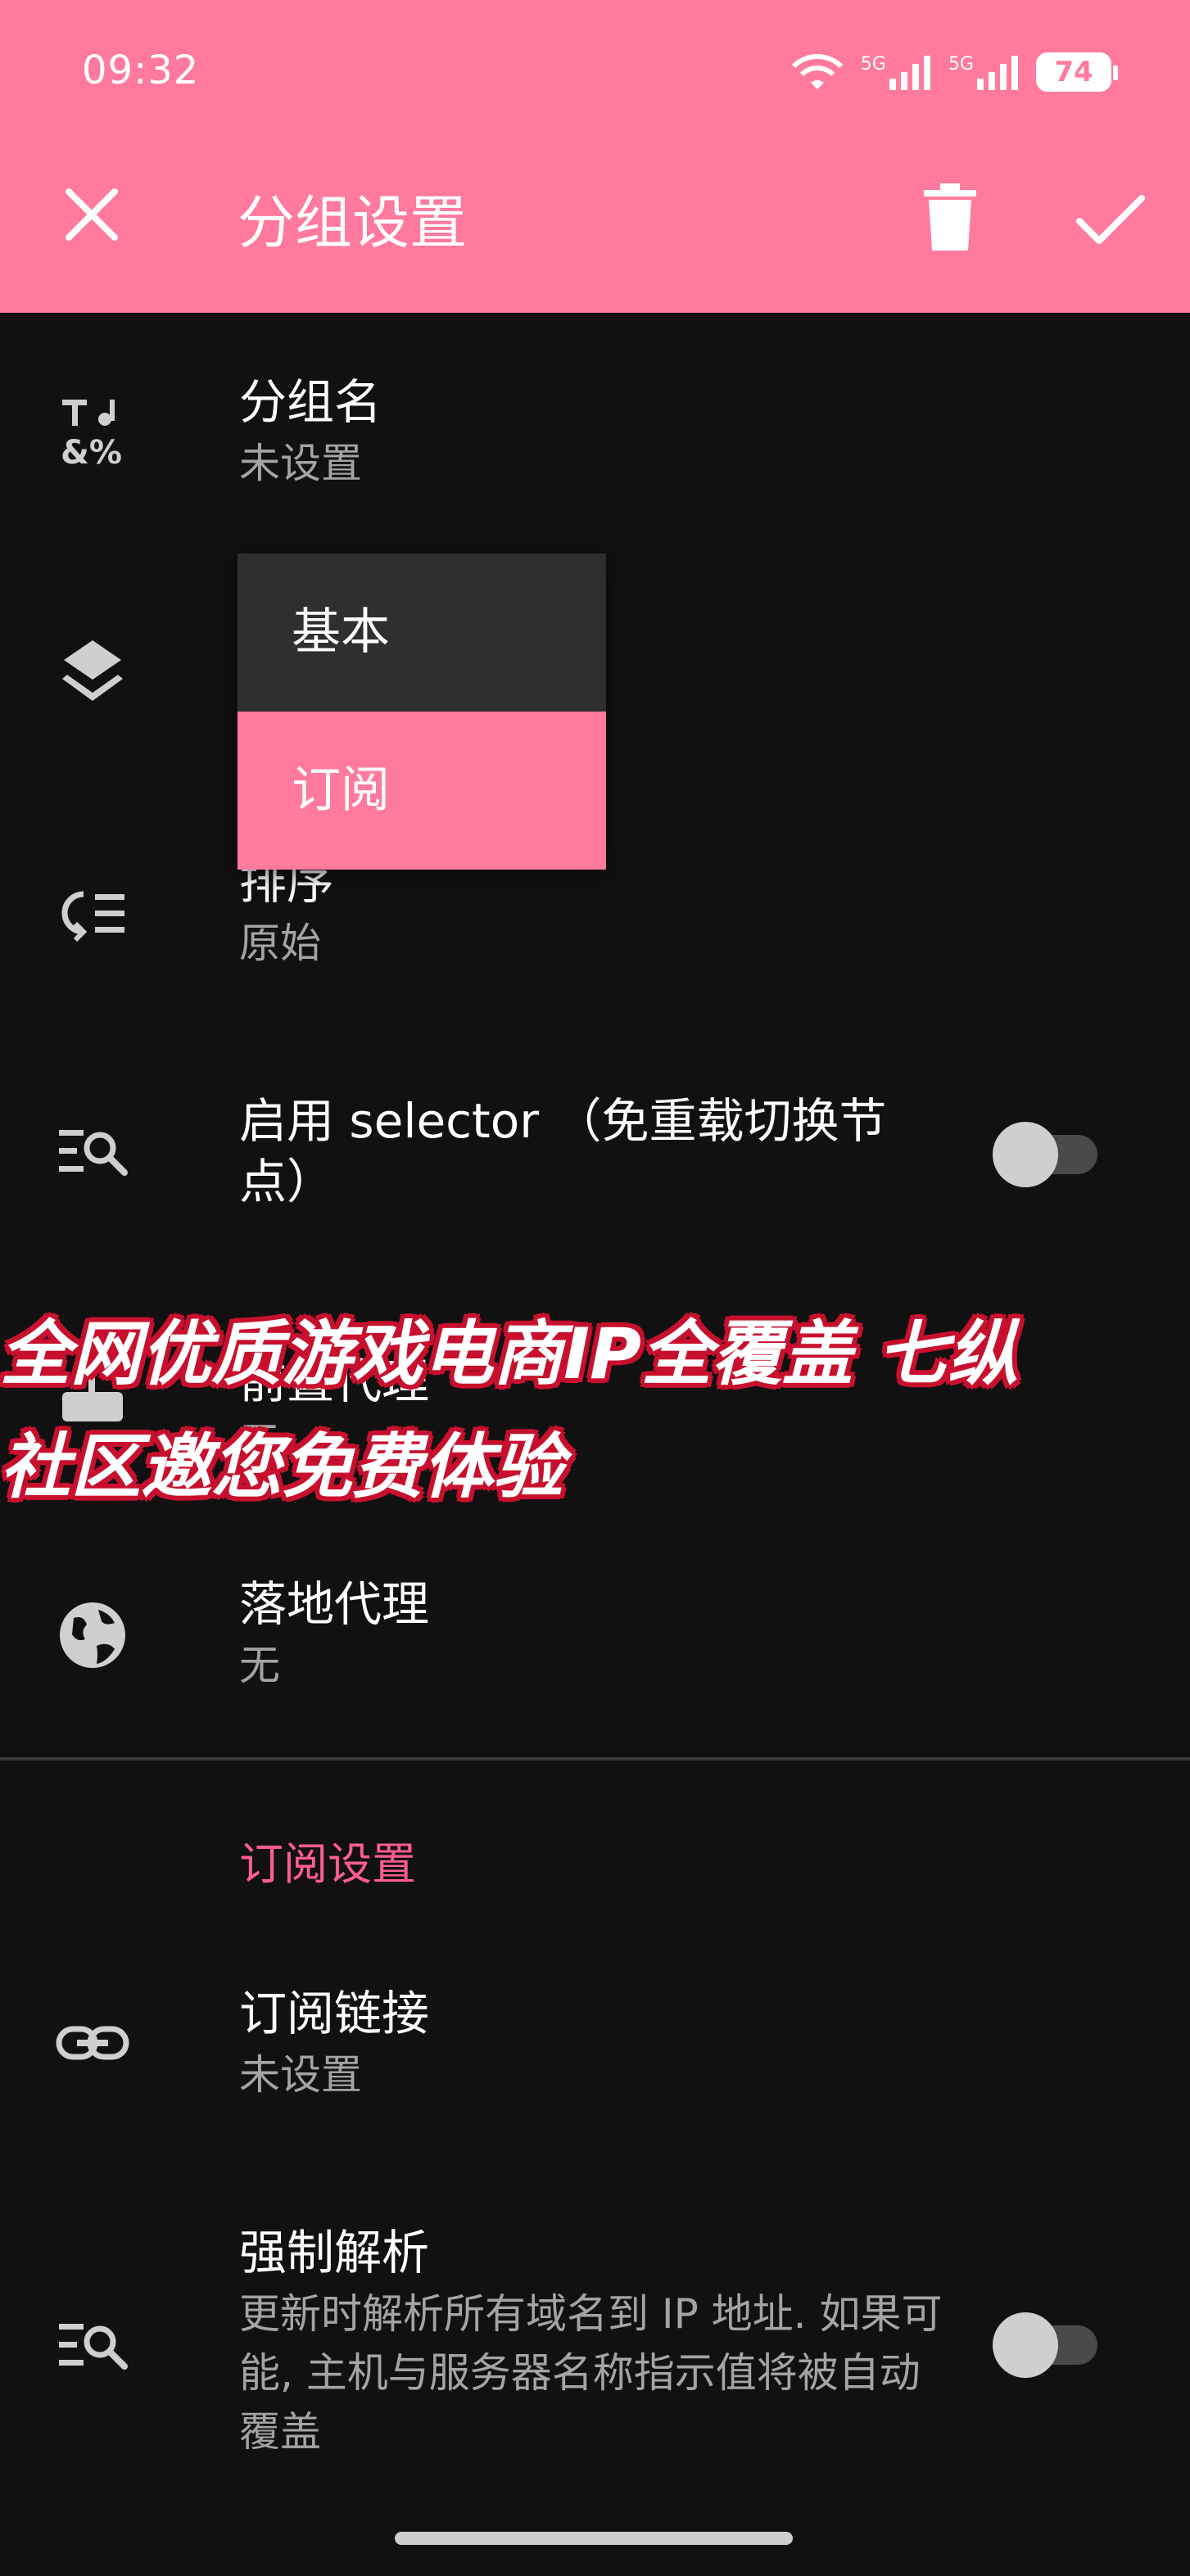 The height and width of the screenshot is (2576, 1190). I want to click on group-name-title: 分组名, so click(310, 402).